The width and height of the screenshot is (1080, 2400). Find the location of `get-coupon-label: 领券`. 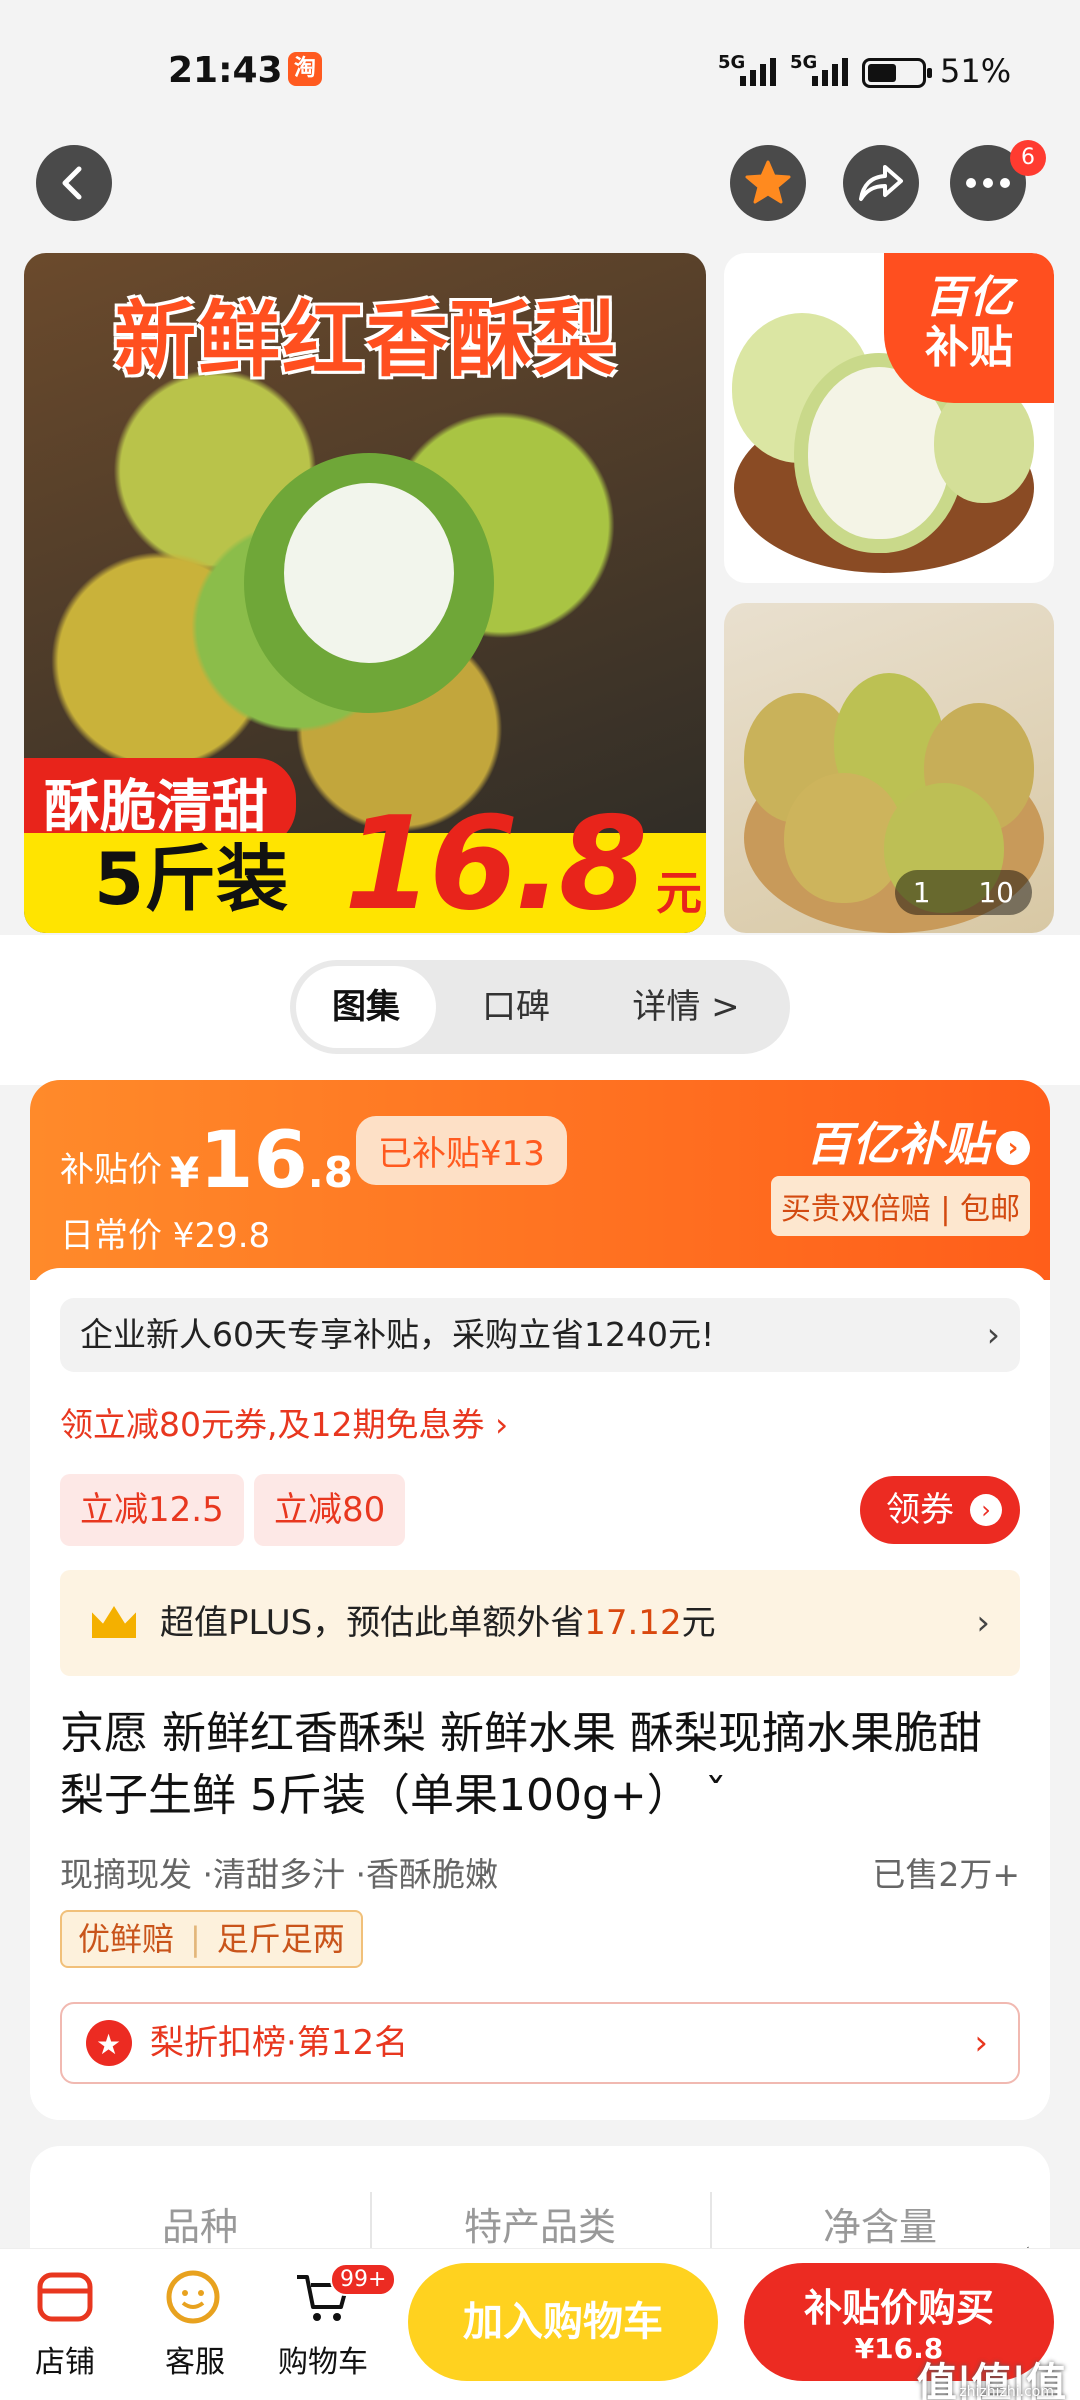

get-coupon-label: 领券 is located at coordinates (920, 1510).